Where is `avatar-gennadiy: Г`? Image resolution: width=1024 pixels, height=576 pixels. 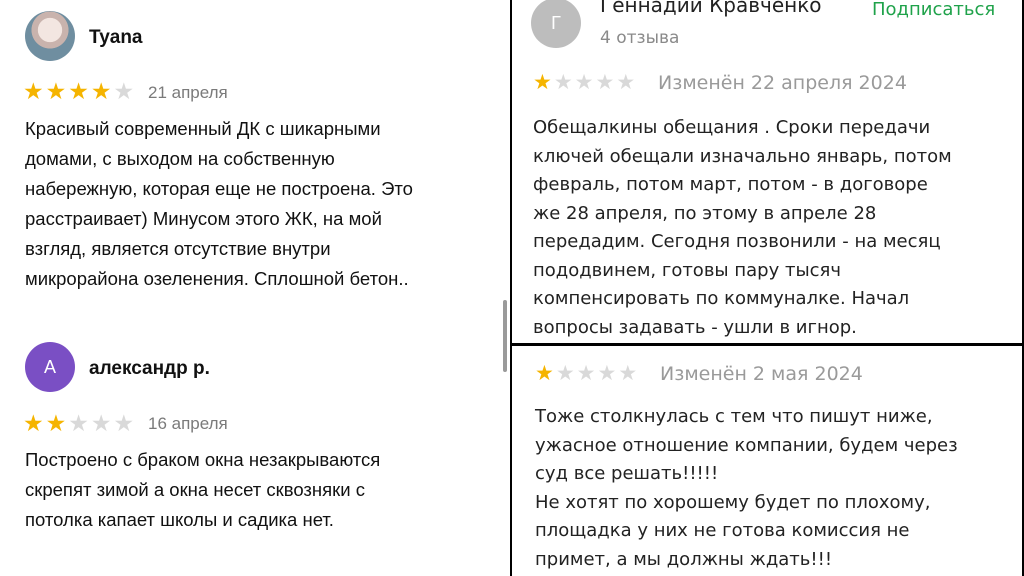 avatar-gennadiy: Г is located at coordinates (556, 24).